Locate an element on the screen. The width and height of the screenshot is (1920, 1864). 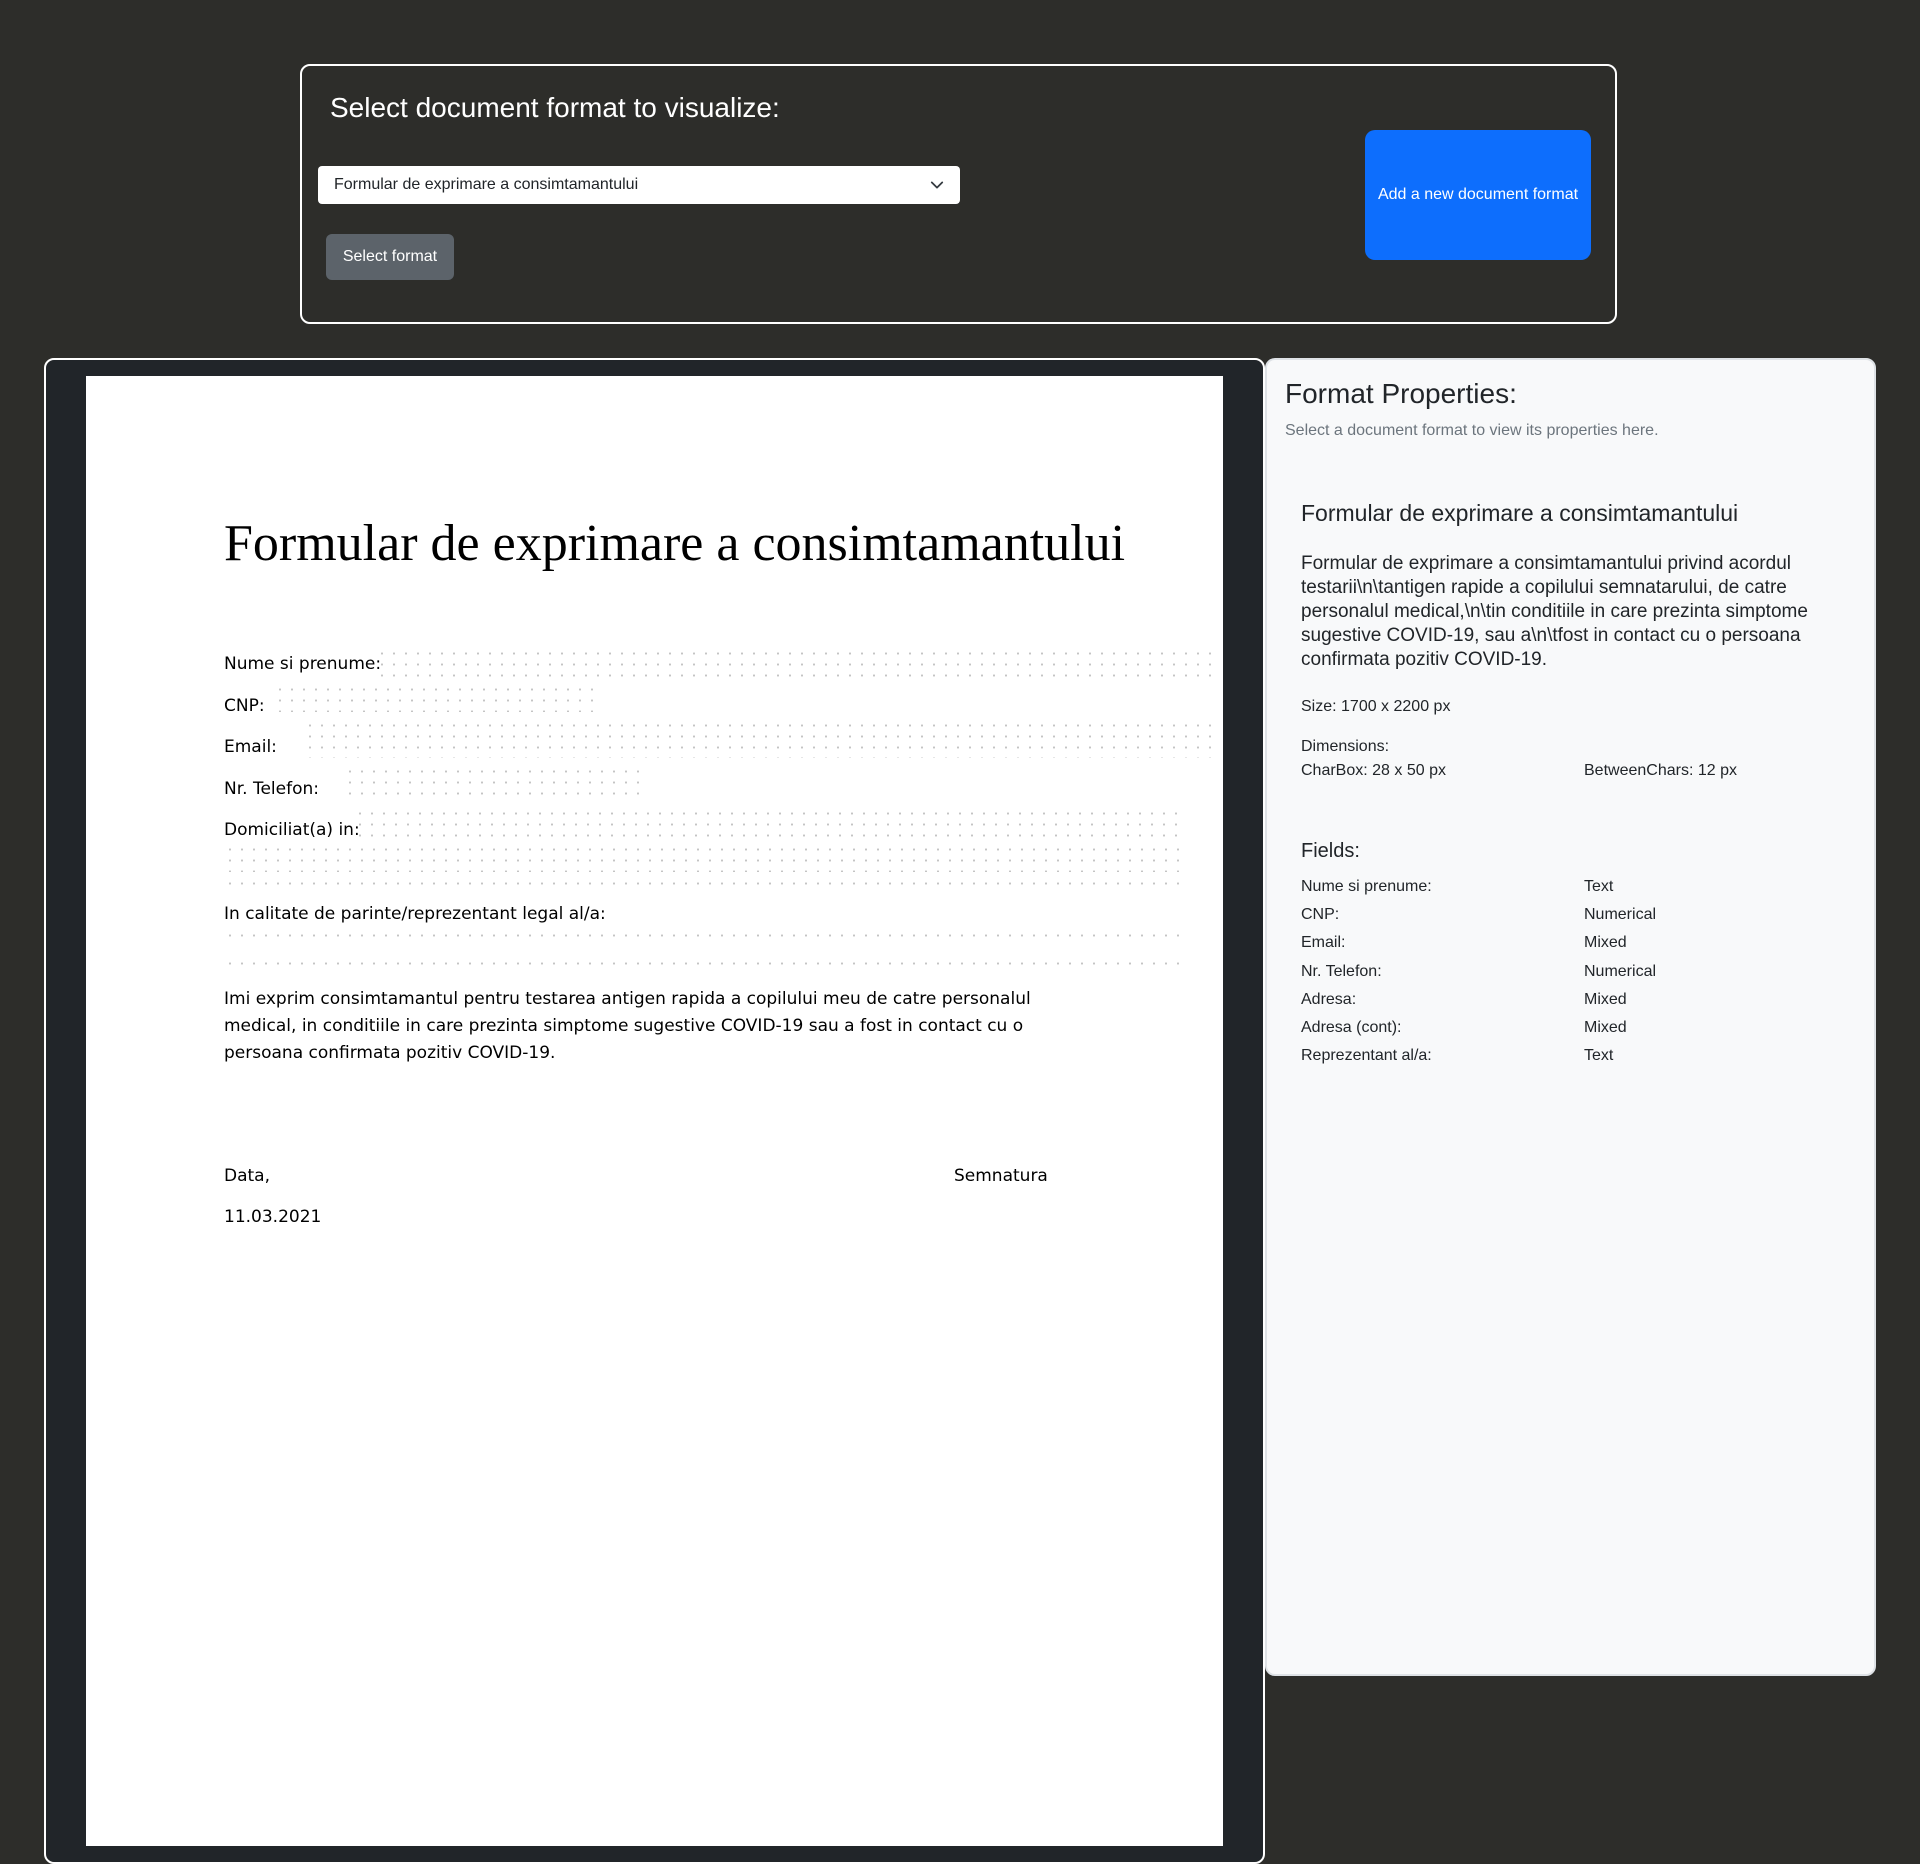
doc-field-cnp-label: CNP: is located at coordinates (244, 706).